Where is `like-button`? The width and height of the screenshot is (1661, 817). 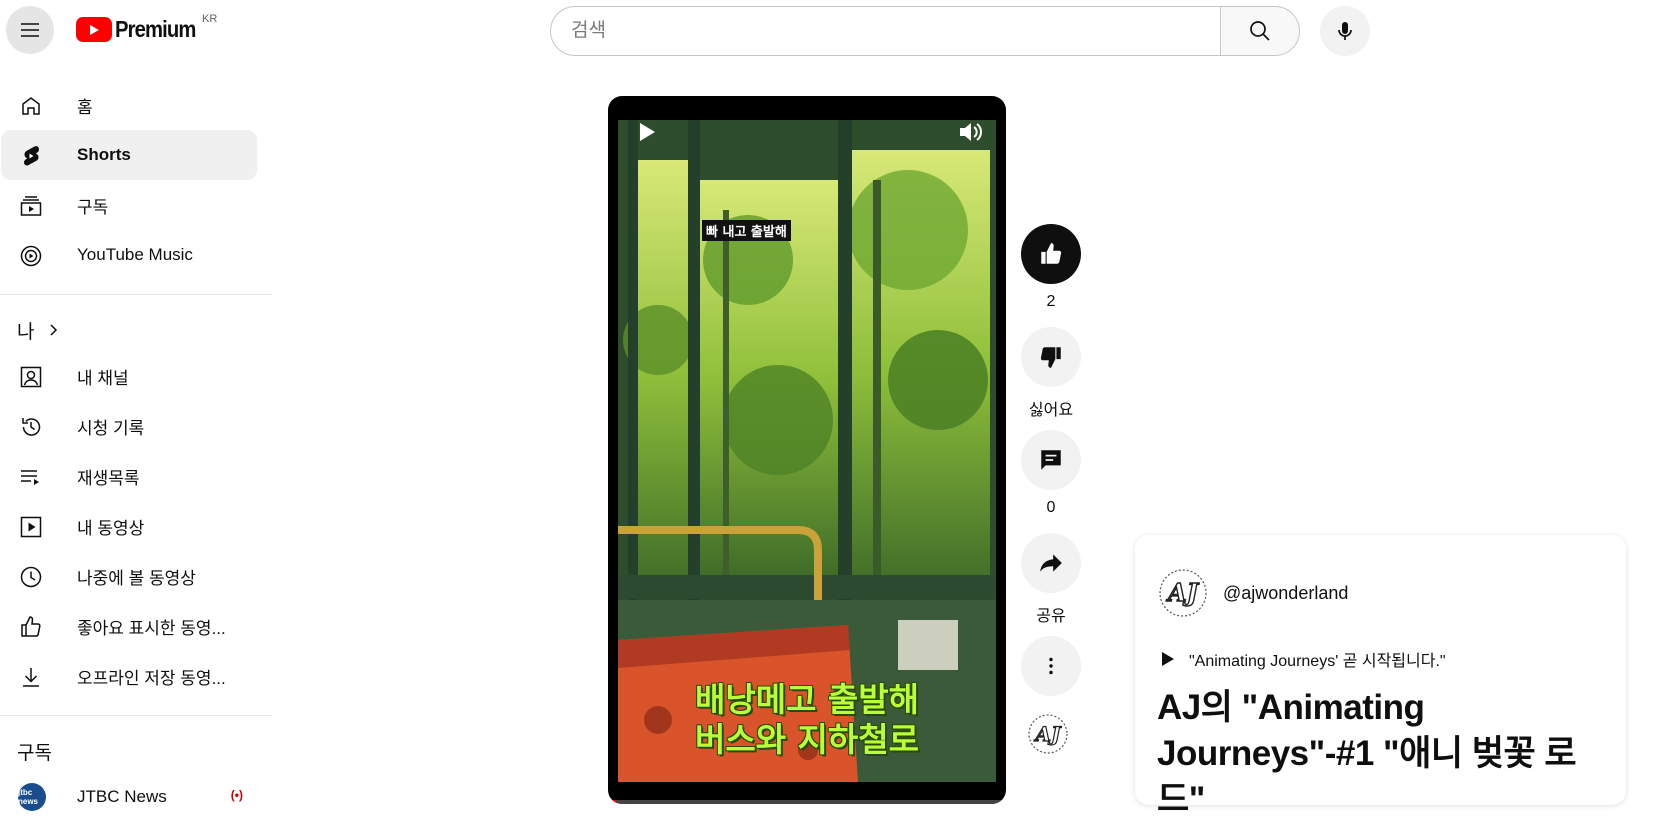 like-button is located at coordinates (1051, 254).